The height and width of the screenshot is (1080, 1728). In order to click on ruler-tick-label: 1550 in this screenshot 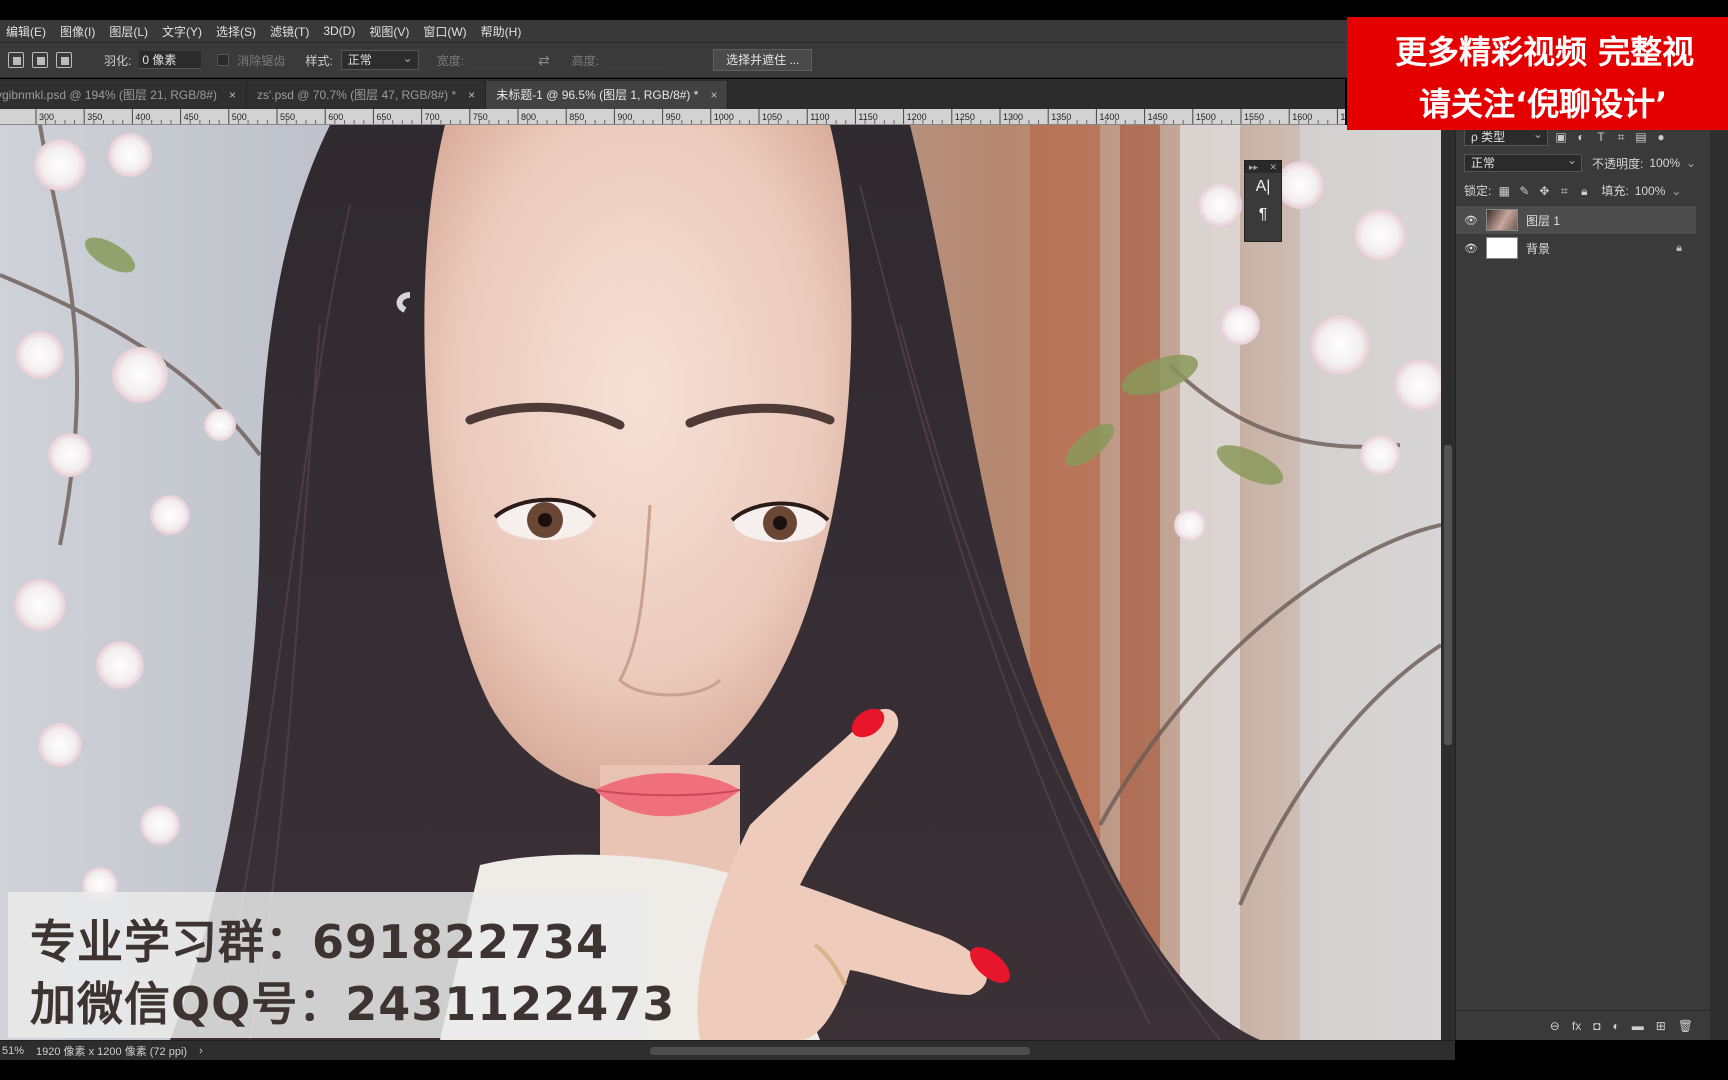, I will do `click(1254, 117)`.